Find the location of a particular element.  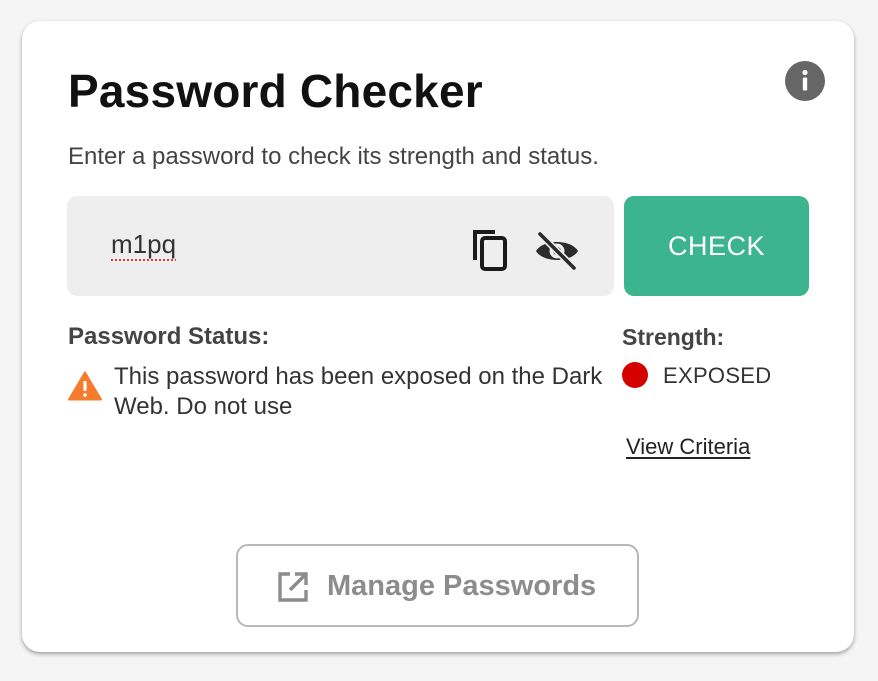

eye-off-icon is located at coordinates (557, 251).